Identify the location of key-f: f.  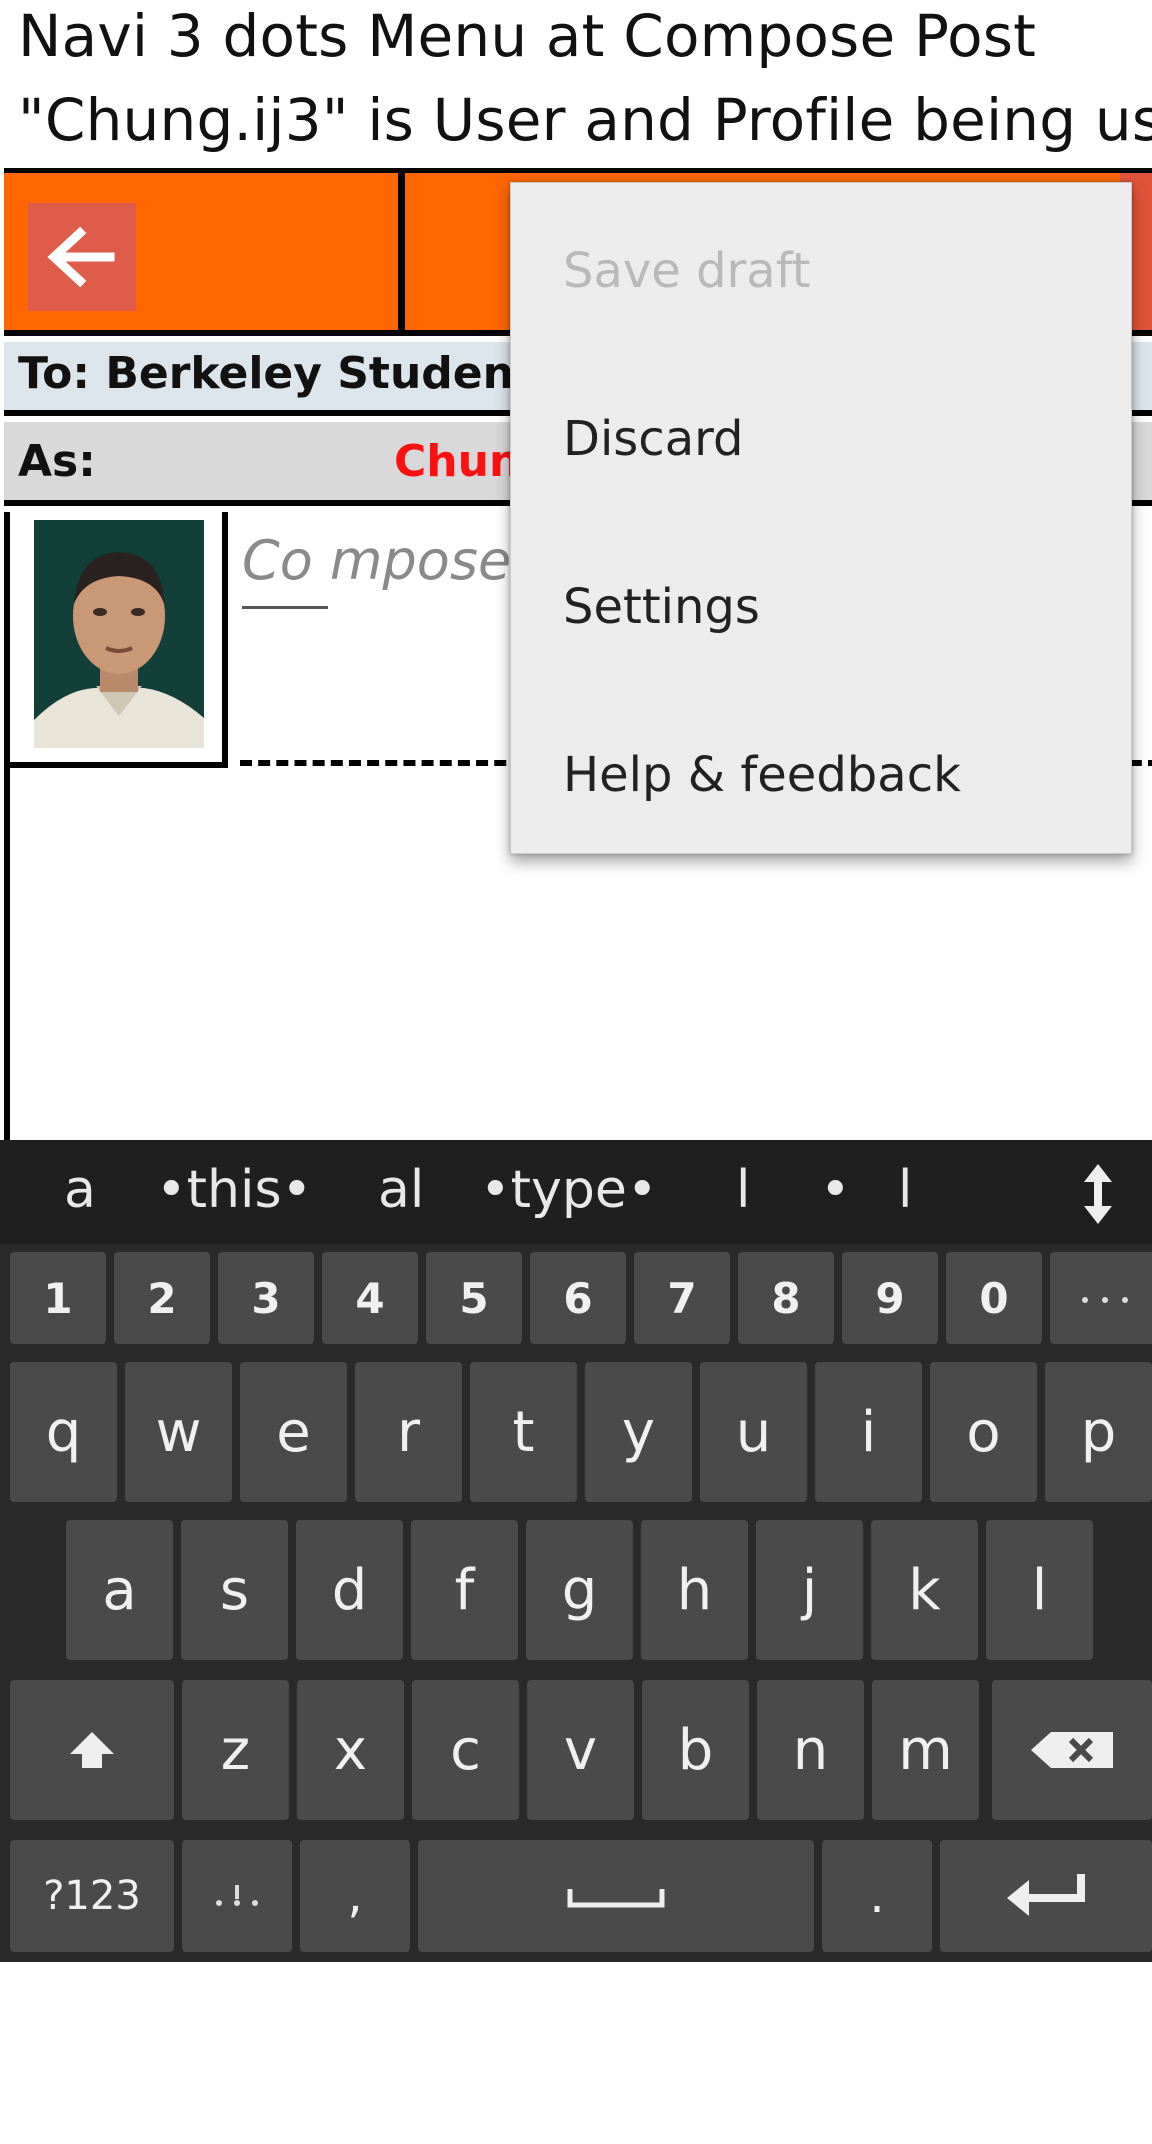
(464, 1590).